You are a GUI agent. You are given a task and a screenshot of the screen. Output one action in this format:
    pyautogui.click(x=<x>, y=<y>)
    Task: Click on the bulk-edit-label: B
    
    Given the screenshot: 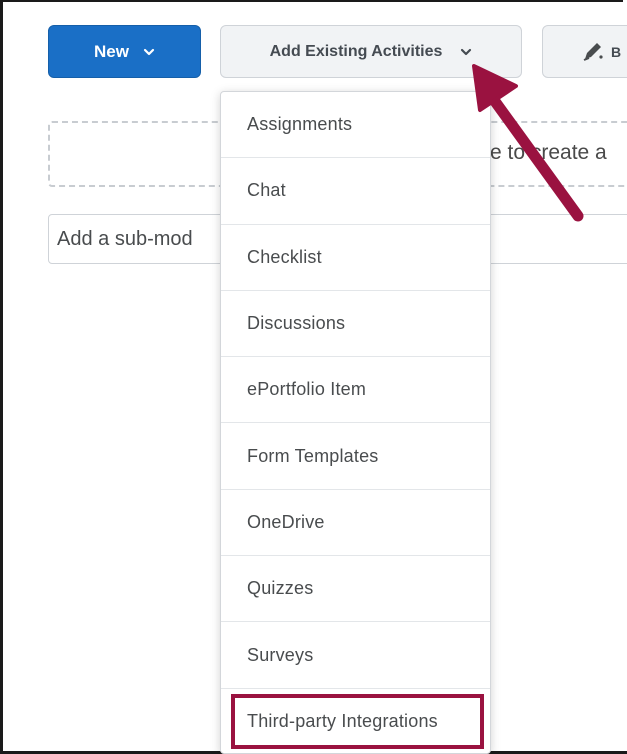 What is the action you would take?
    pyautogui.click(x=616, y=51)
    